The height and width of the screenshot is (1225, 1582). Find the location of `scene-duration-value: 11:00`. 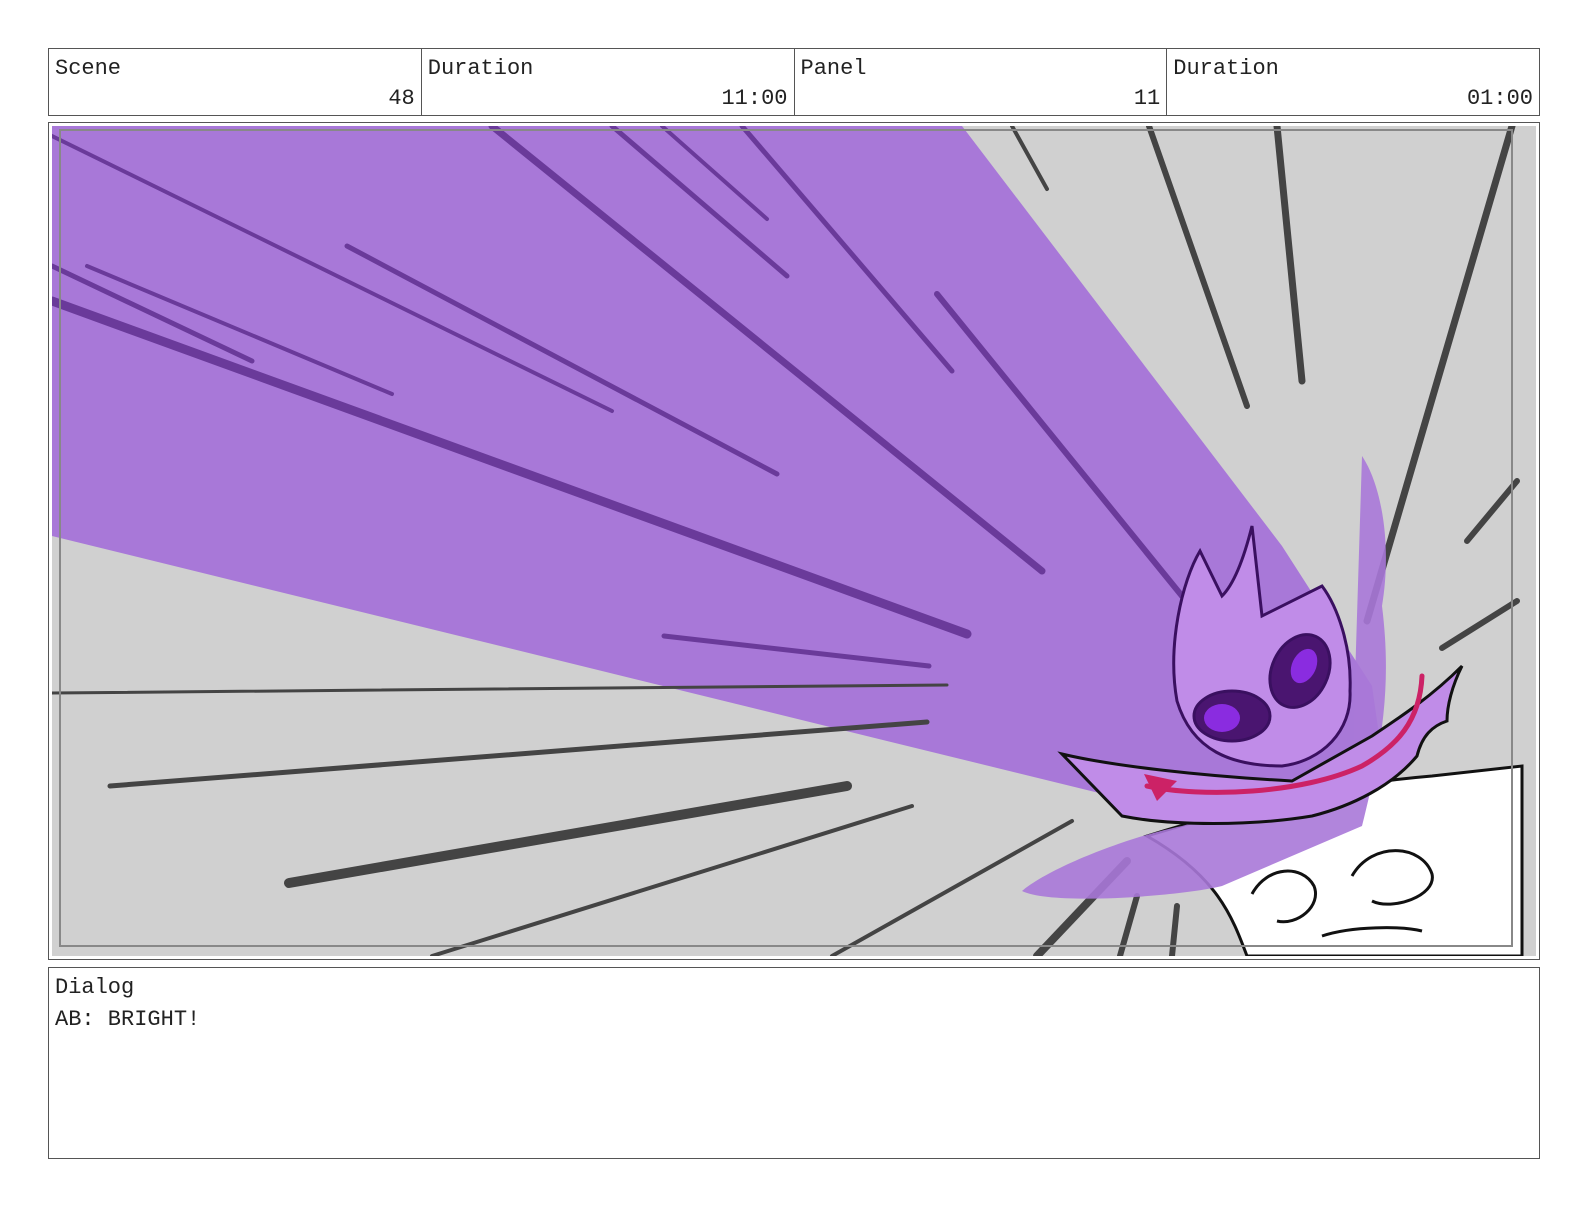

scene-duration-value: 11:00 is located at coordinates (754, 98).